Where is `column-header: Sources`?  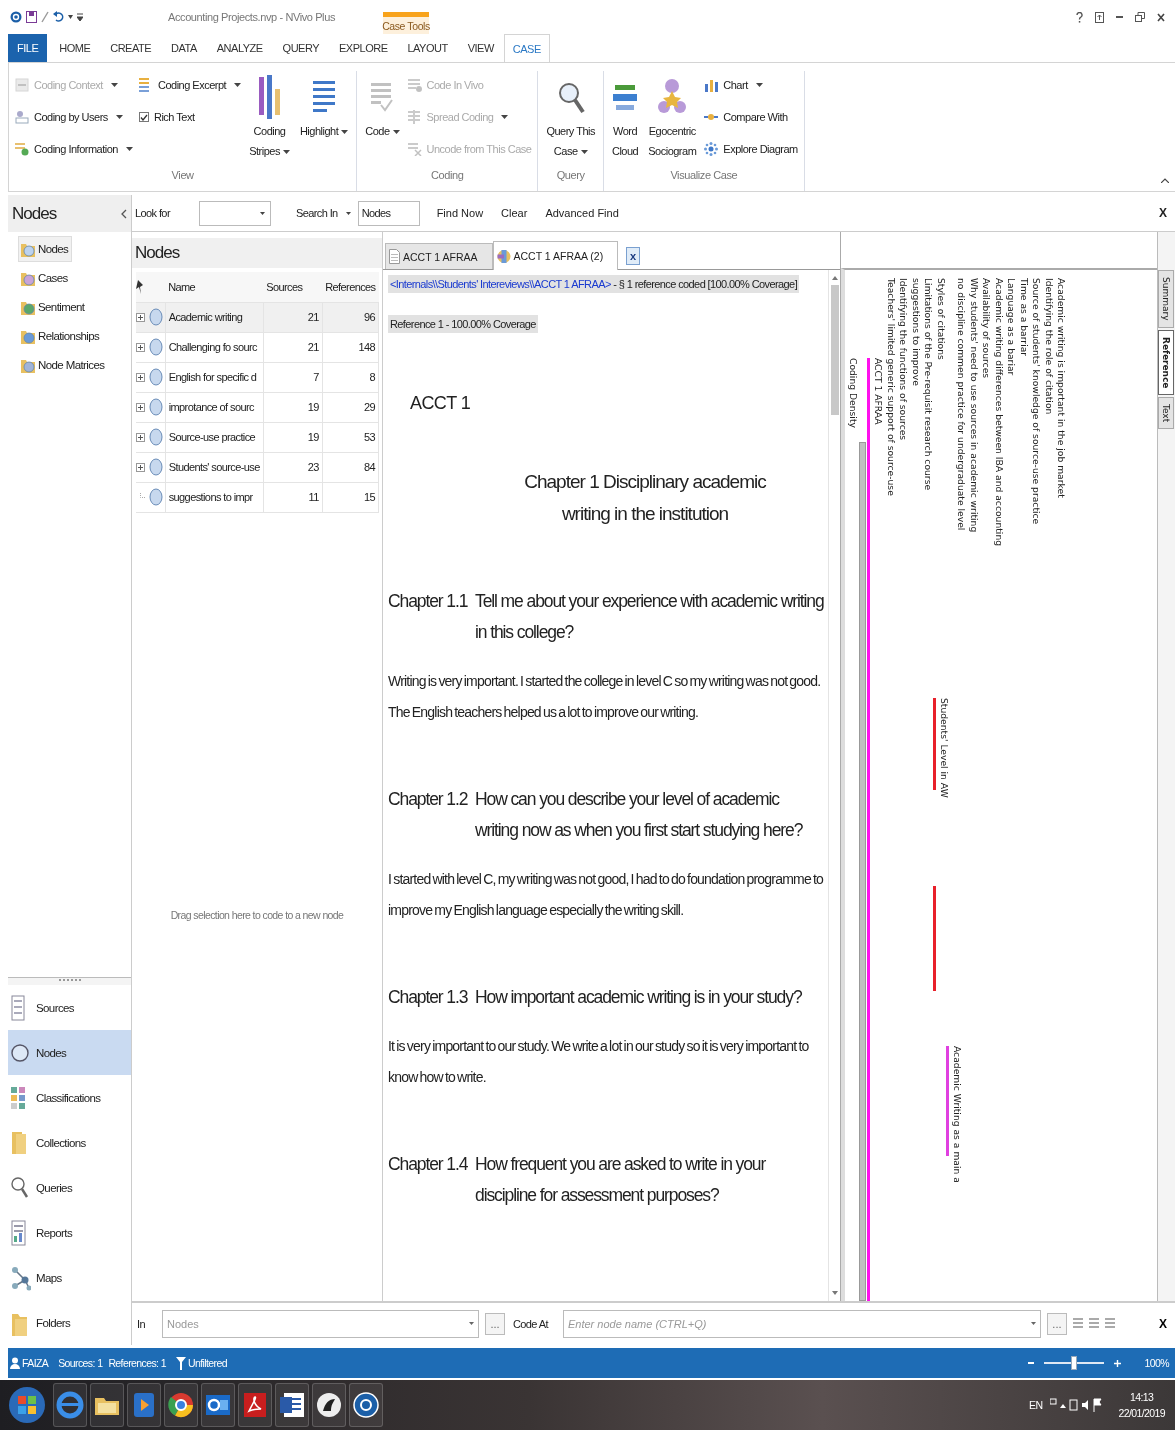
column-header: Sources is located at coordinates (293, 287).